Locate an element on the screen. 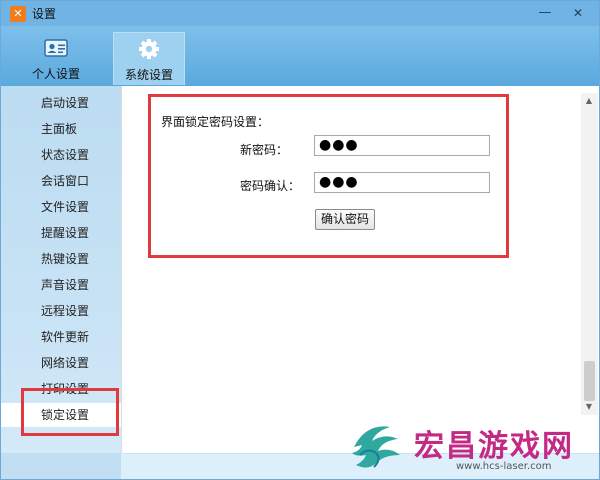 Image resolution: width=600 pixels, height=480 pixels. sidebar-item-remote: 远程设置 is located at coordinates (61, 311).